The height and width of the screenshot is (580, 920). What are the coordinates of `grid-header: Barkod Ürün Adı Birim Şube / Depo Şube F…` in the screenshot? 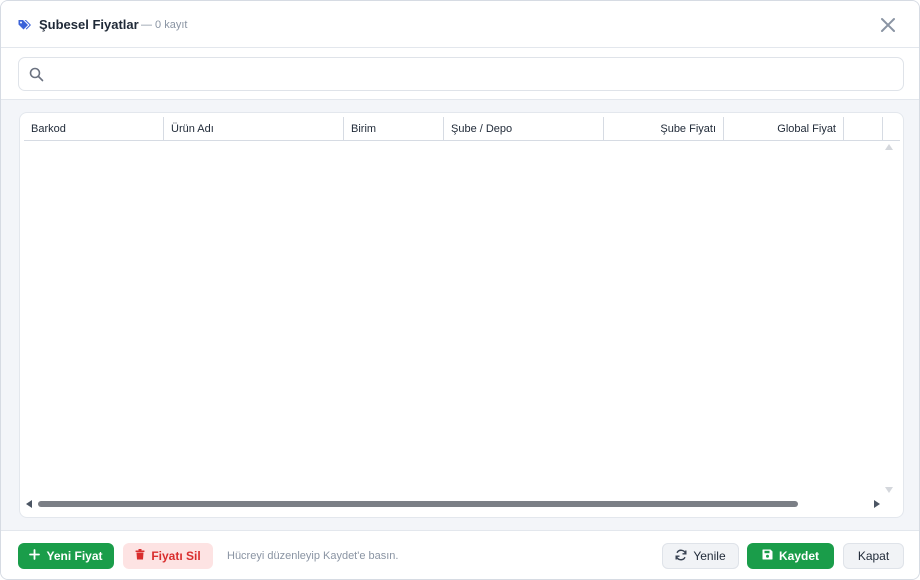 It's located at (462, 129).